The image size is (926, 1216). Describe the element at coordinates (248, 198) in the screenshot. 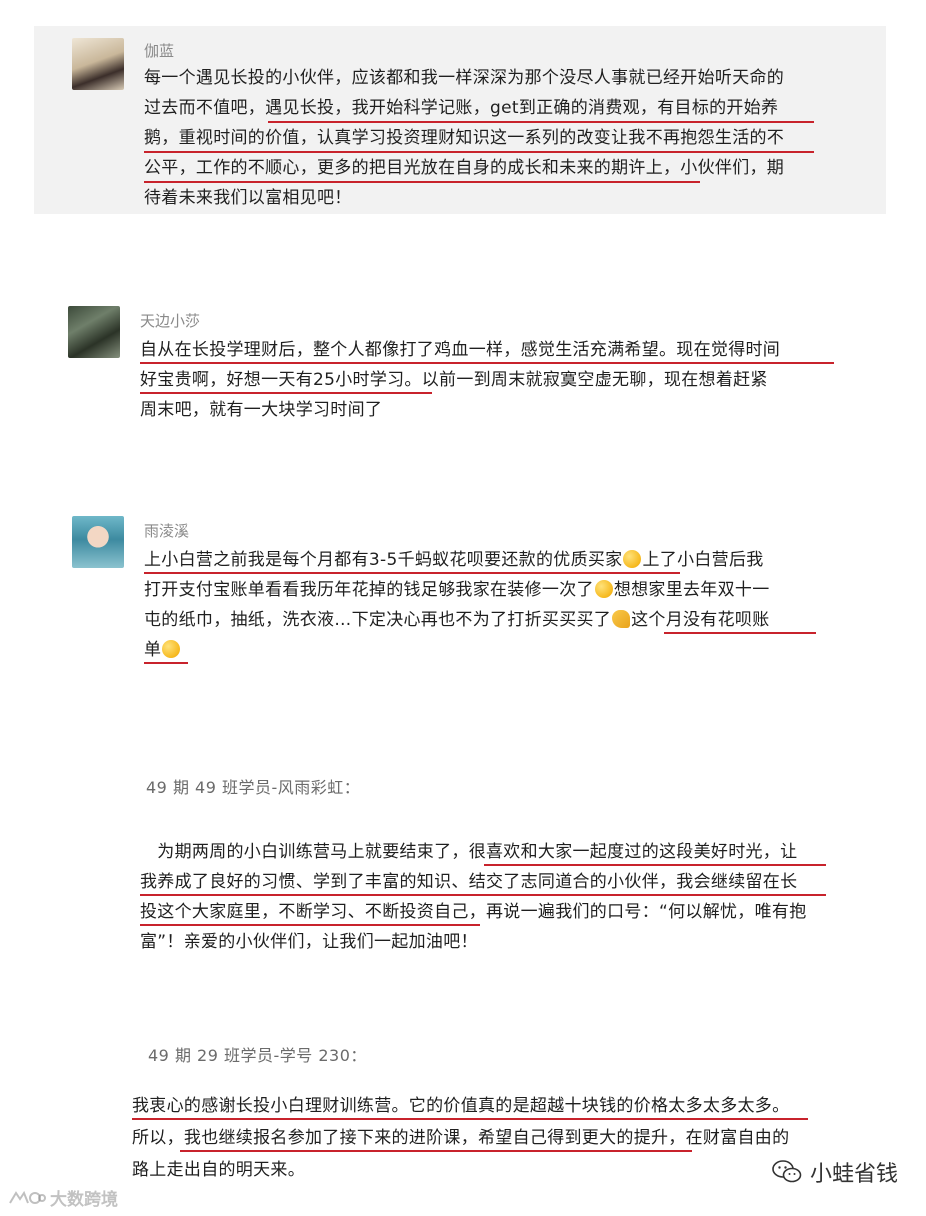

I see `comment-line: 待着未来我们以富相见吧！` at that location.